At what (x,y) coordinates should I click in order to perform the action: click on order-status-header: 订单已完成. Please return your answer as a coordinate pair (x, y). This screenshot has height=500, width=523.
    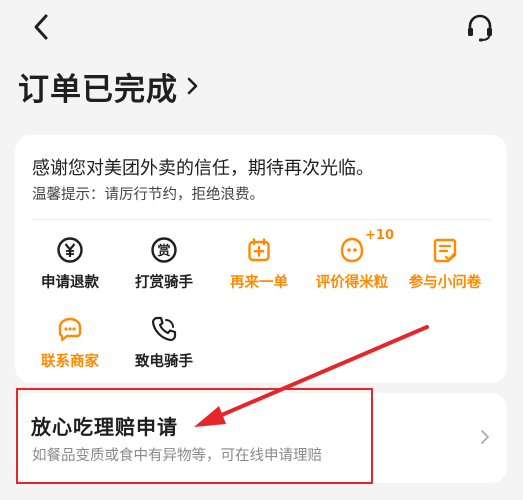
    Looking at the image, I should click on (109, 86).